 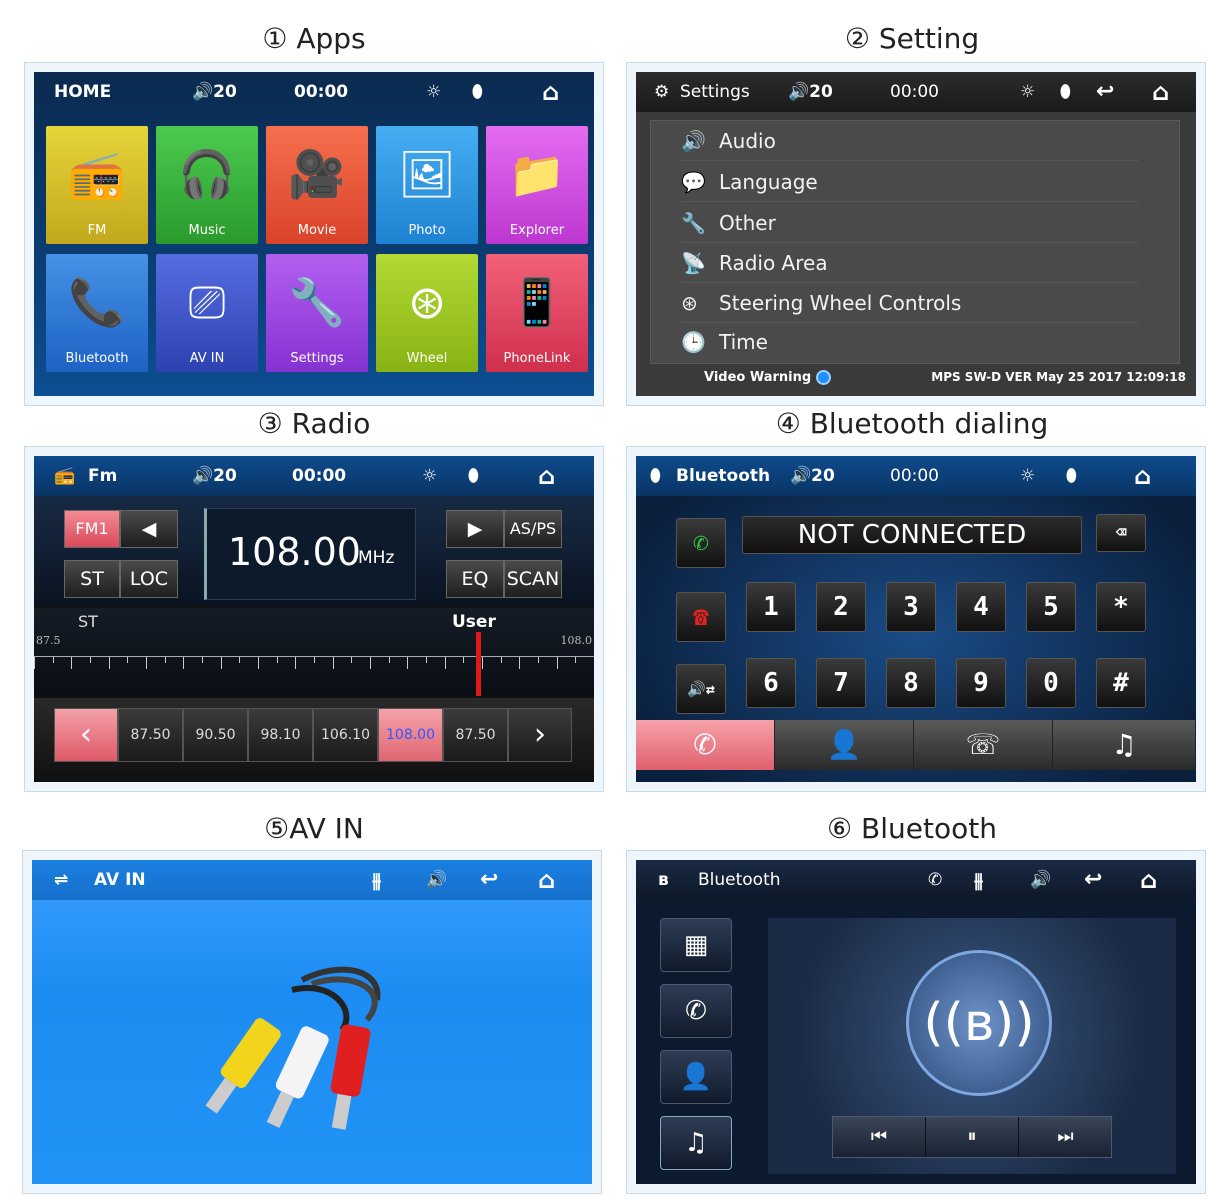 What do you see at coordinates (911, 607) in the screenshot?
I see `keypad-key: 3` at bounding box center [911, 607].